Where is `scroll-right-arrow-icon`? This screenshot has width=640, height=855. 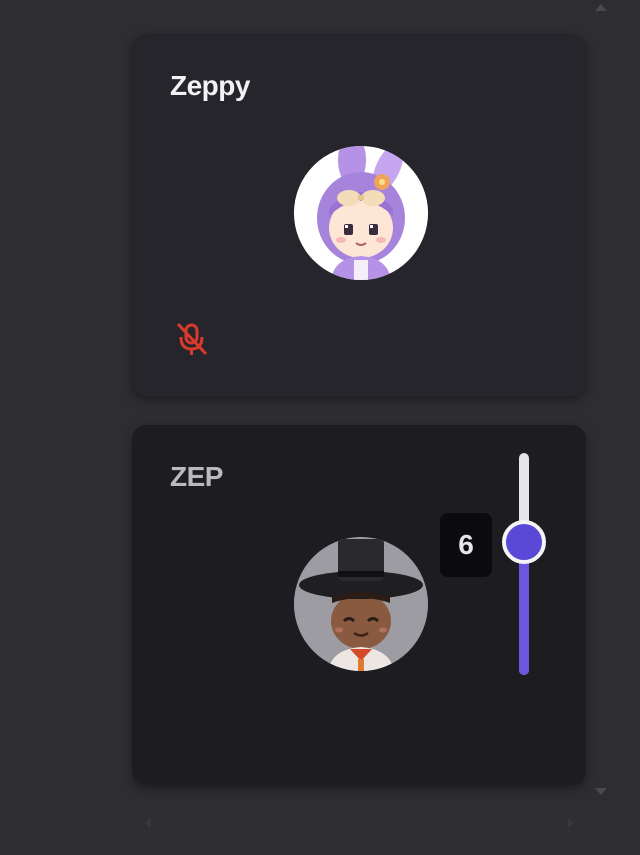 scroll-right-arrow-icon is located at coordinates (571, 823).